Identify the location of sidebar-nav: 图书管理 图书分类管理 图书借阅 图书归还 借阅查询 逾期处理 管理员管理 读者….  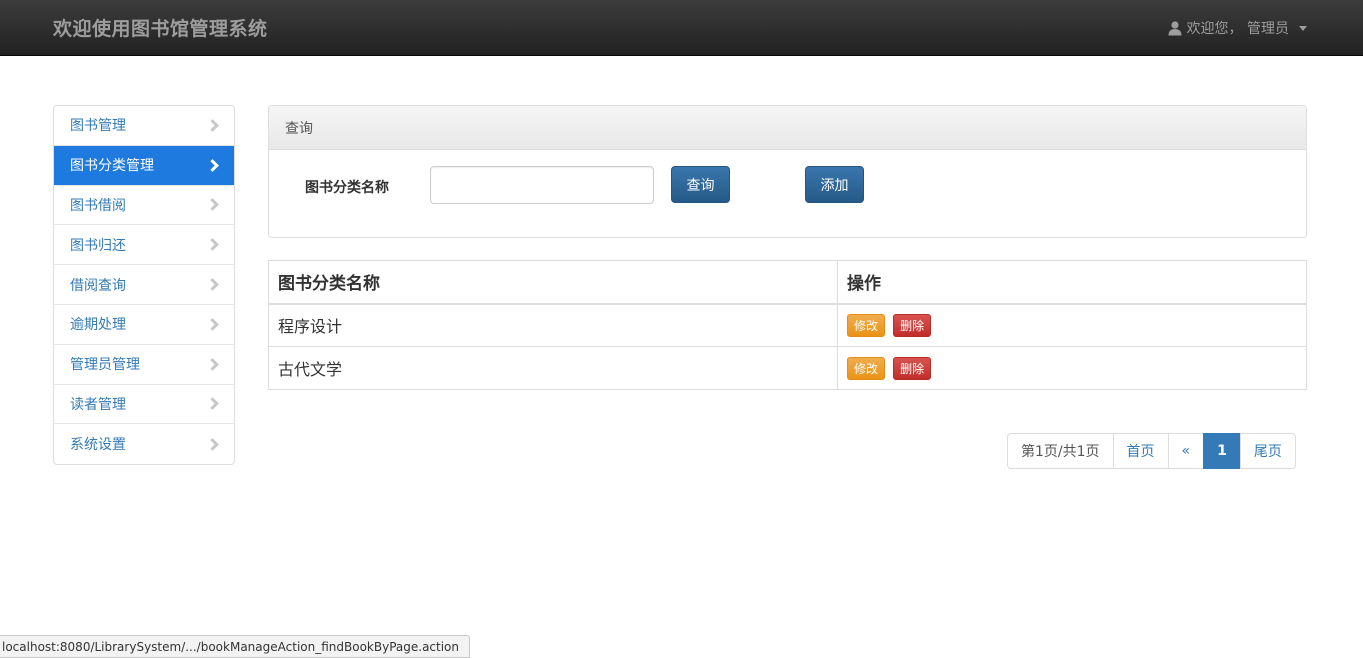
(144, 285).